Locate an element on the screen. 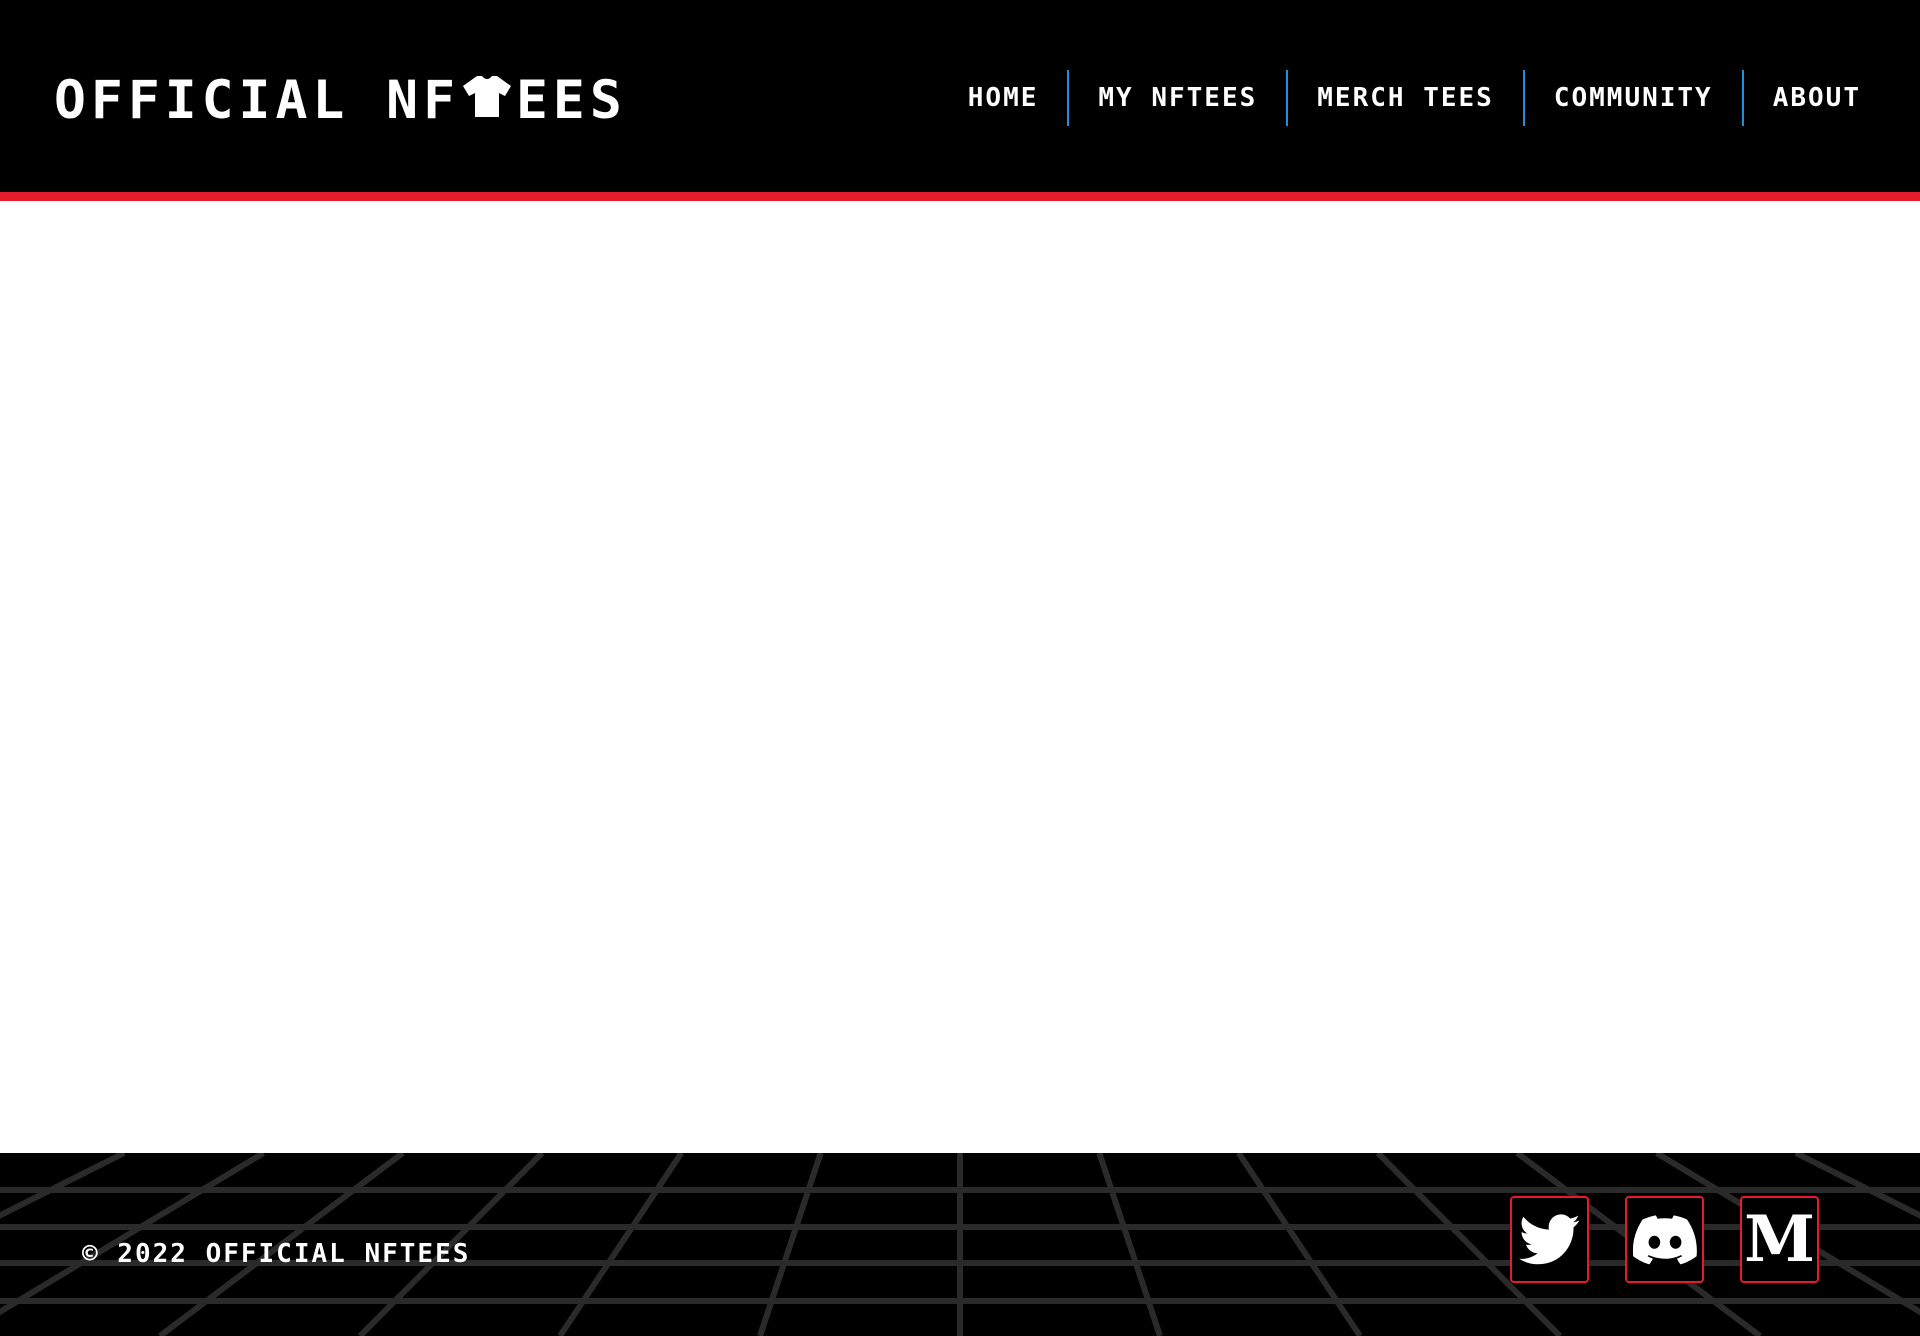  nav-about: ABOUT is located at coordinates (1802, 98).